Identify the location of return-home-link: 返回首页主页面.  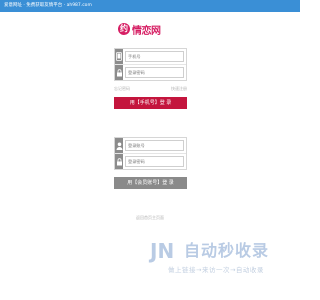
(150, 218).